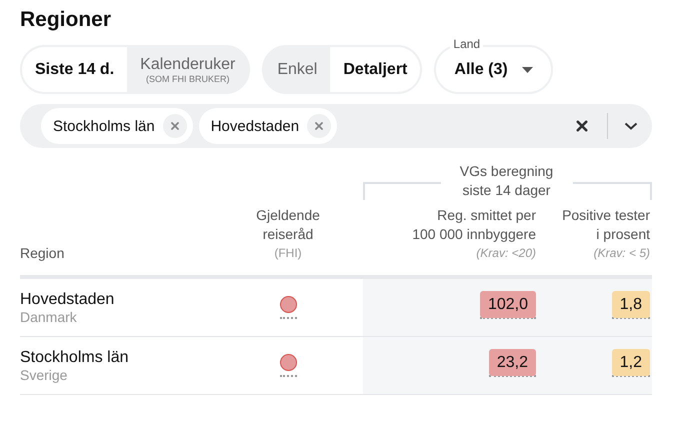 This screenshot has width=690, height=446. What do you see at coordinates (375, 69) in the screenshot?
I see `view-option: Detaljert` at bounding box center [375, 69].